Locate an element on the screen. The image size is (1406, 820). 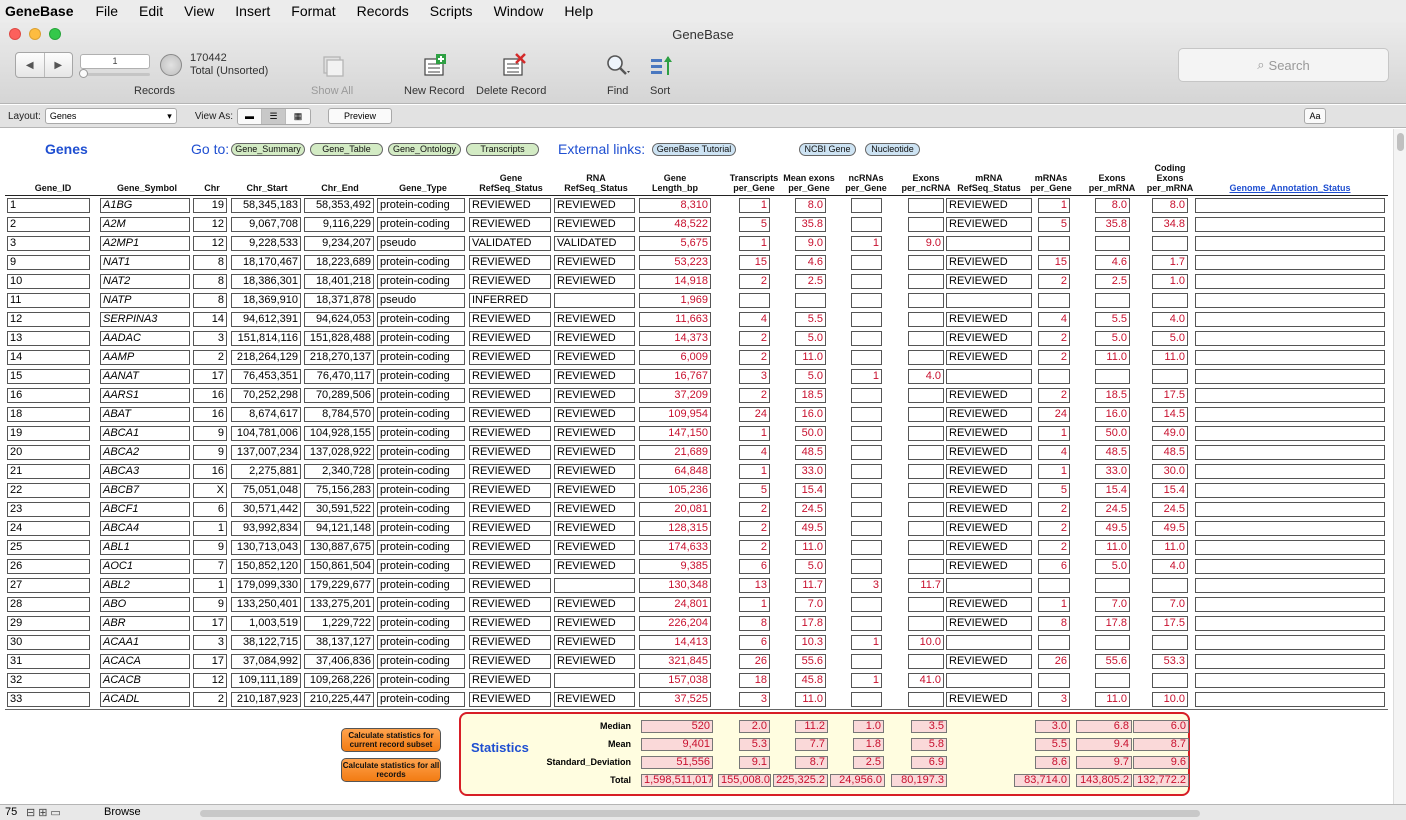
field-transcripts-per-gene: 8 is located at coordinates (754, 623).